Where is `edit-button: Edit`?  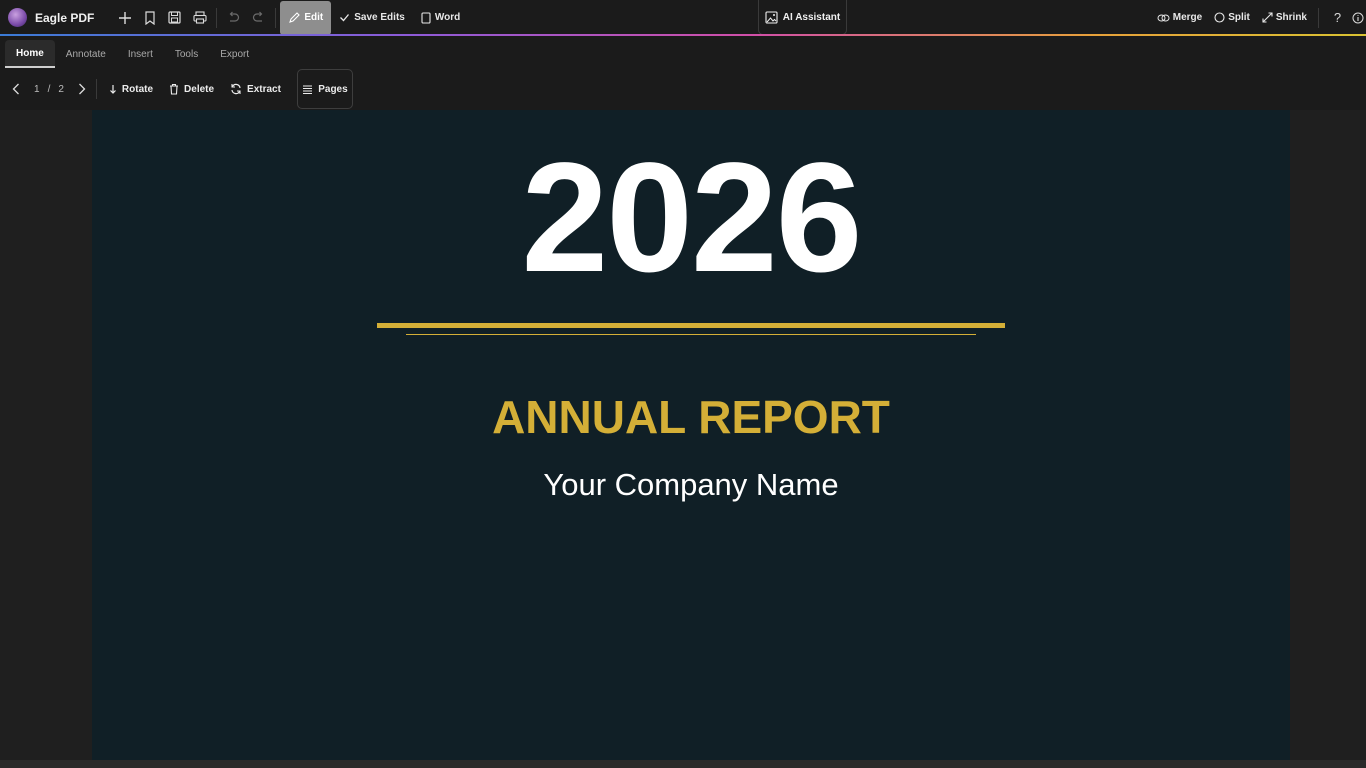 edit-button: Edit is located at coordinates (306, 17).